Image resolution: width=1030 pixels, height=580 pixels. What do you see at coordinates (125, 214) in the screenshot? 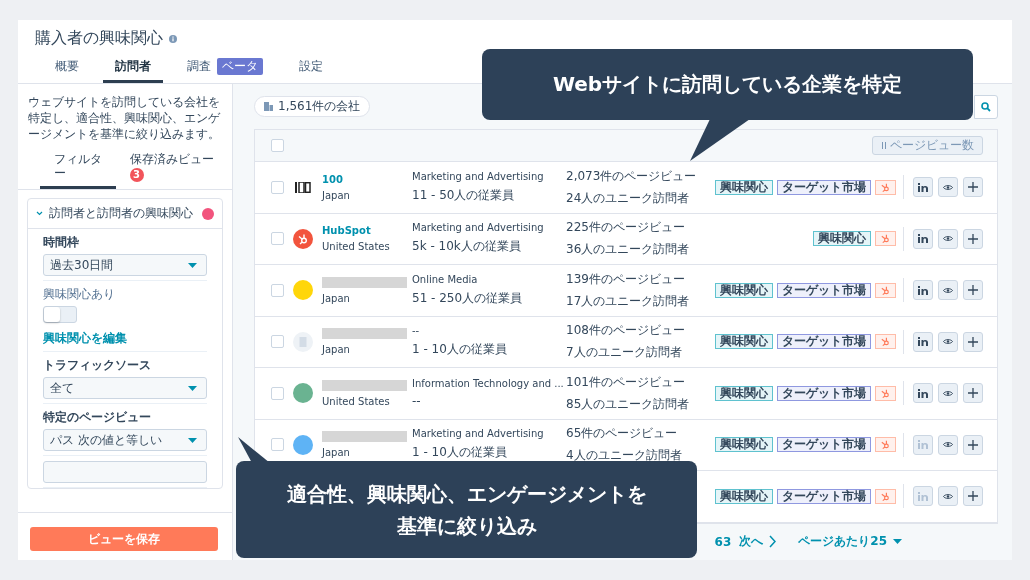
I see `filter-group-header: 訪問者と訪問者の興味関心` at bounding box center [125, 214].